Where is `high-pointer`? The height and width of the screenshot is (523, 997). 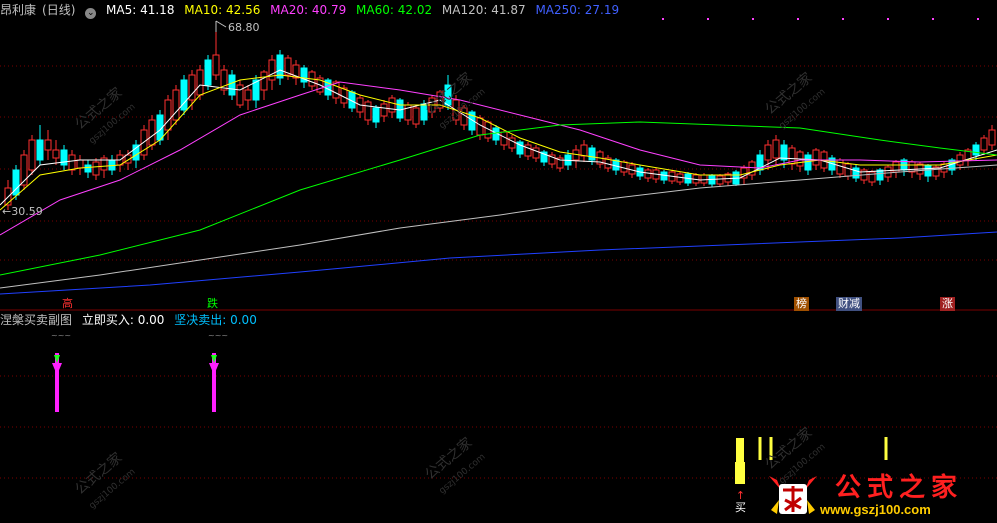
high-pointer is located at coordinates (221, 24).